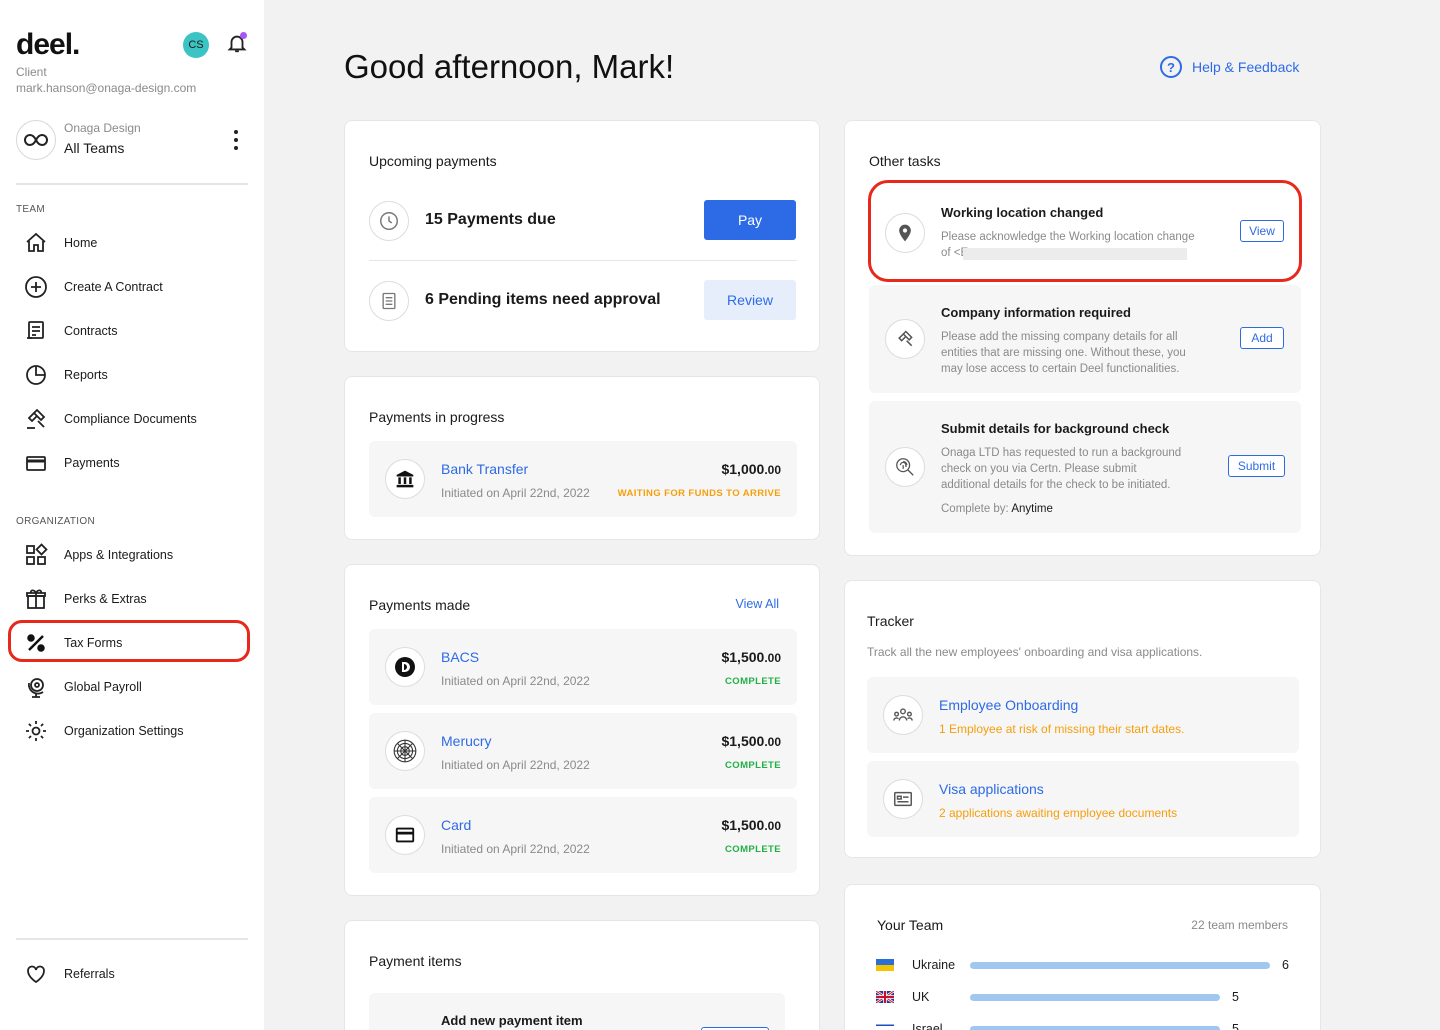  What do you see at coordinates (132, 731) in the screenshot?
I see `nav-organization-settings: Organization Settings` at bounding box center [132, 731].